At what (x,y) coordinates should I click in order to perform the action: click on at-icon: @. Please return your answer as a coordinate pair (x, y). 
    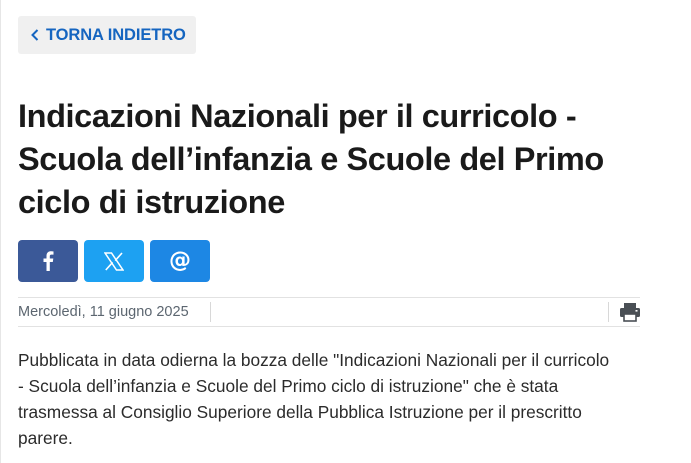
    Looking at the image, I should click on (180, 260).